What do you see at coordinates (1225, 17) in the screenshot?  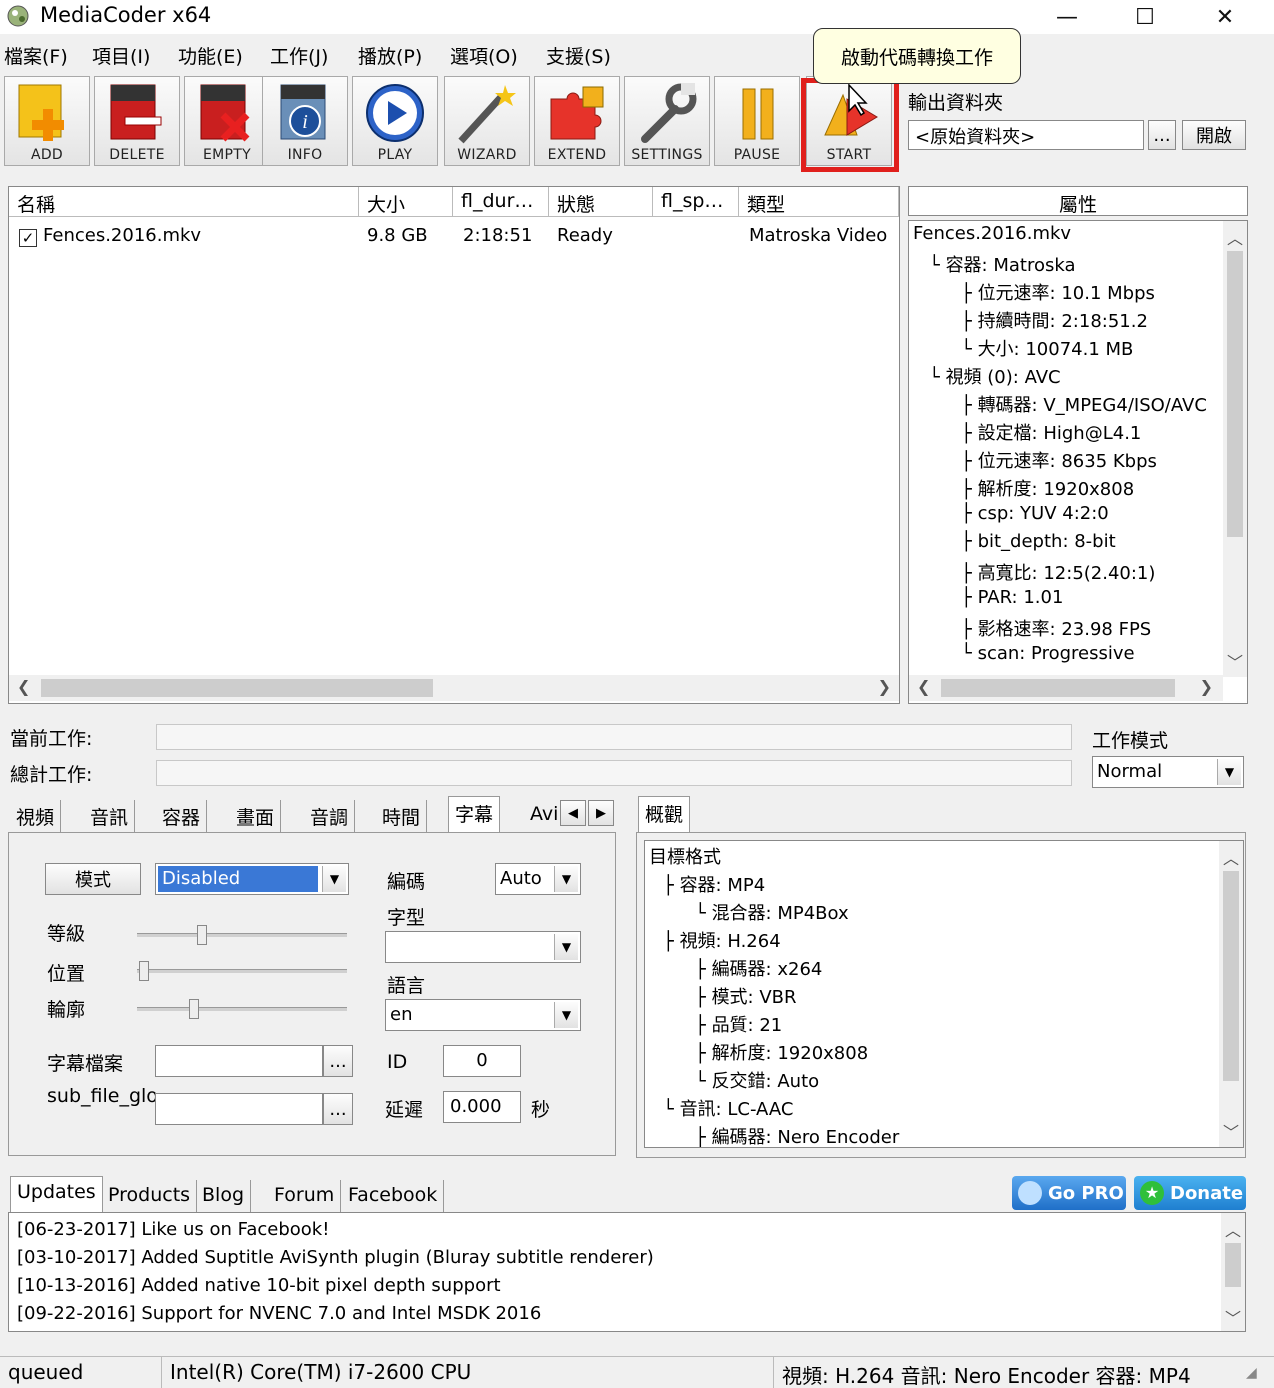 I see `close-button: ✕` at bounding box center [1225, 17].